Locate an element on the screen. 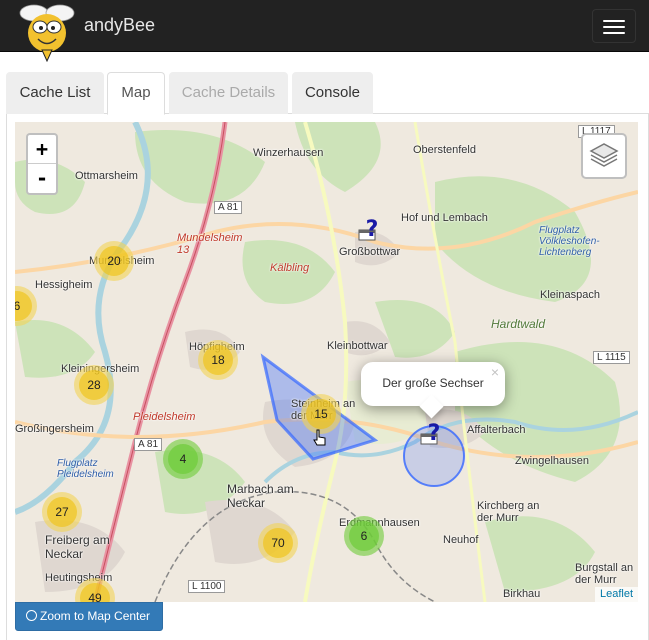 This screenshot has width=649, height=640. tab-bar: Cache List Map Cache Details Console is located at coordinates (327, 93).